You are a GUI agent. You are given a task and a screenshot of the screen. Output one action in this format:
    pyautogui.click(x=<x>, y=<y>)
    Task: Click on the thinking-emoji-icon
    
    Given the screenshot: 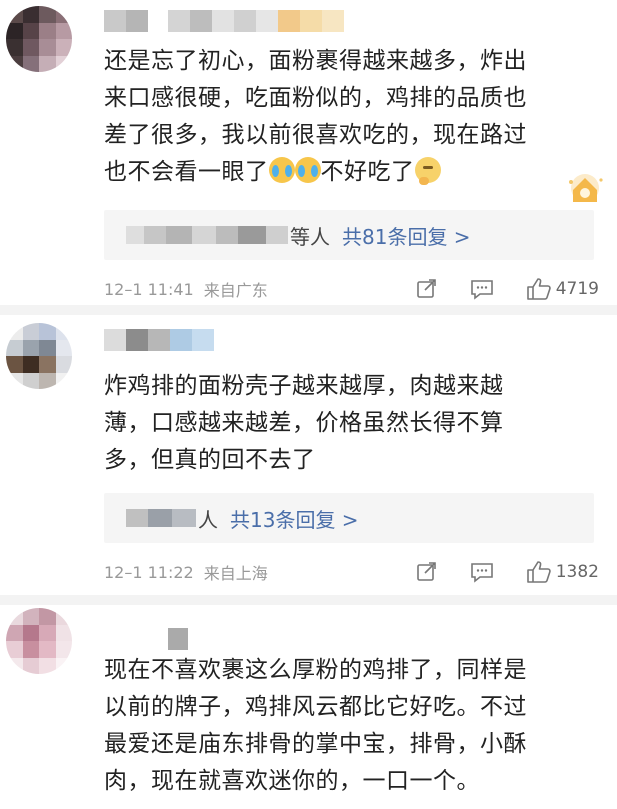 What is the action you would take?
    pyautogui.click(x=427, y=171)
    